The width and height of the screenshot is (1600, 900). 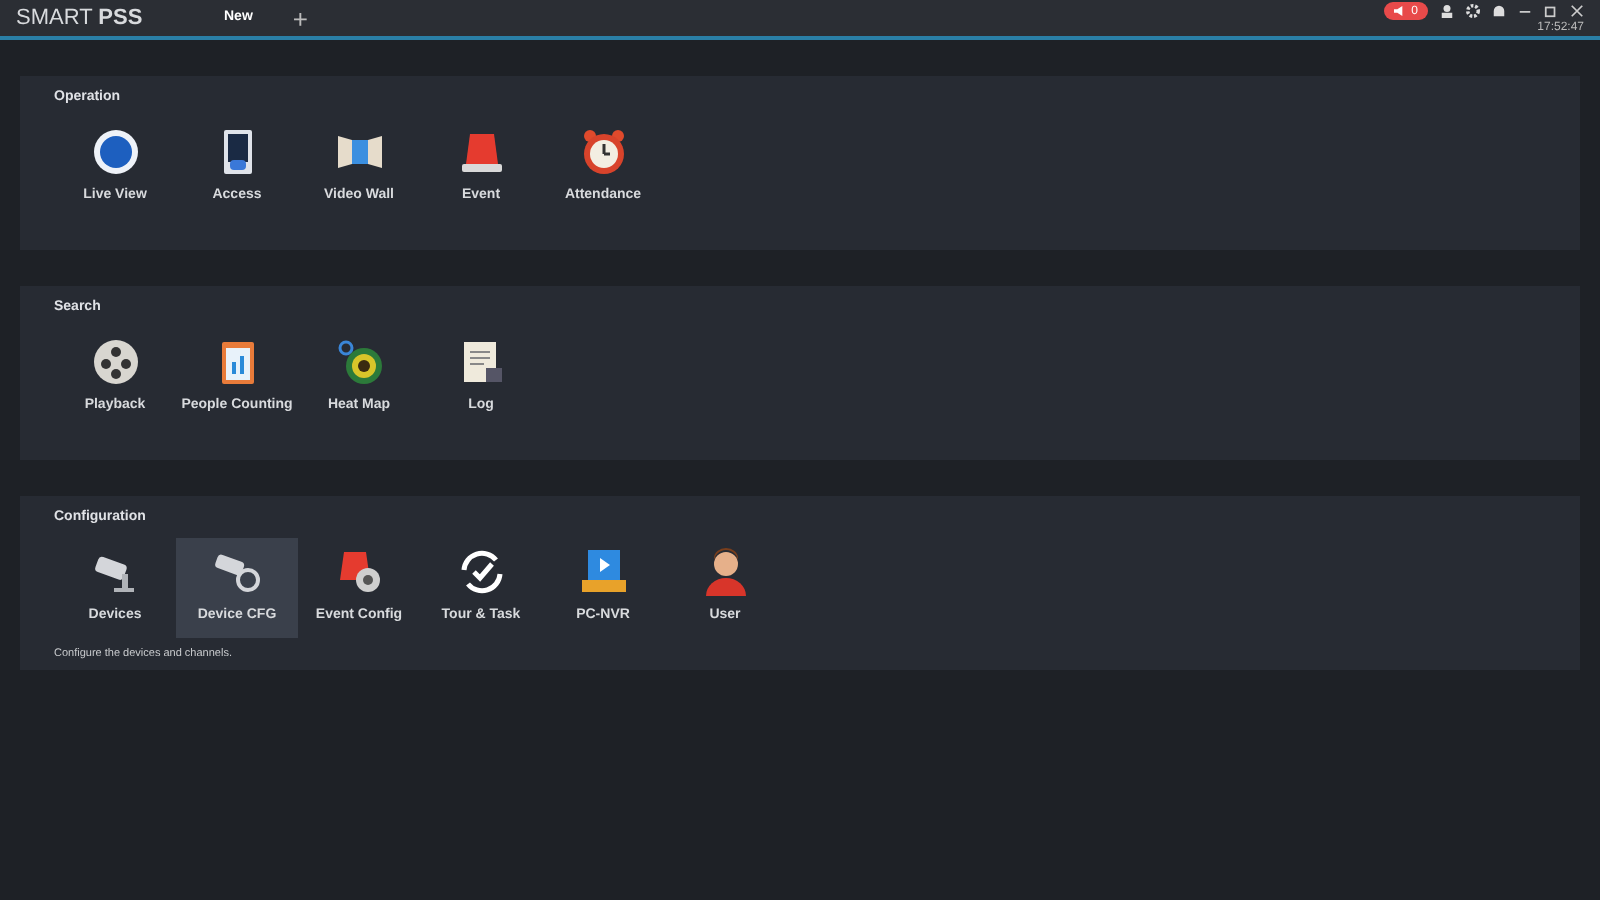 What do you see at coordinates (1577, 11) in the screenshot?
I see `close-icon` at bounding box center [1577, 11].